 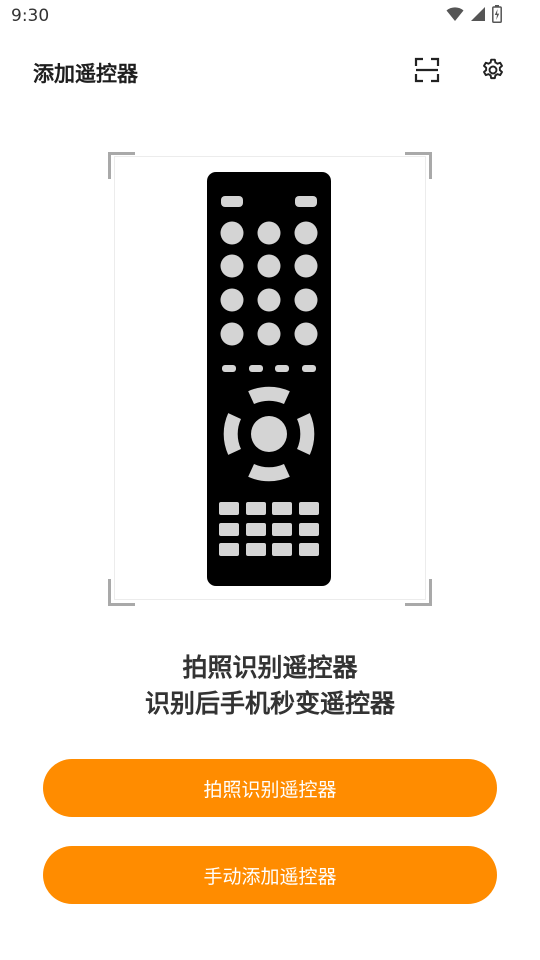 I want to click on status-icons, so click(x=474, y=16).